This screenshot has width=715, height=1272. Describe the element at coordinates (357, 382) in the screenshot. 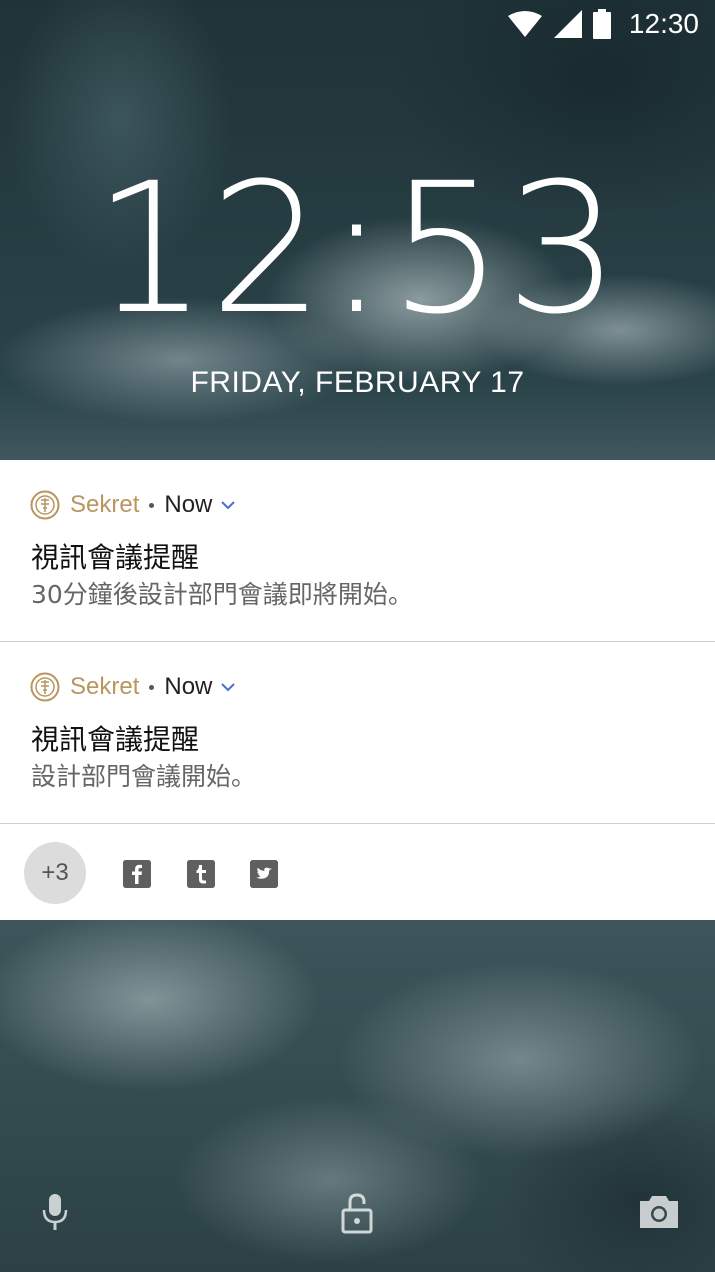

I see `lock-date: FRIDAY, FEBRUARY 17` at that location.